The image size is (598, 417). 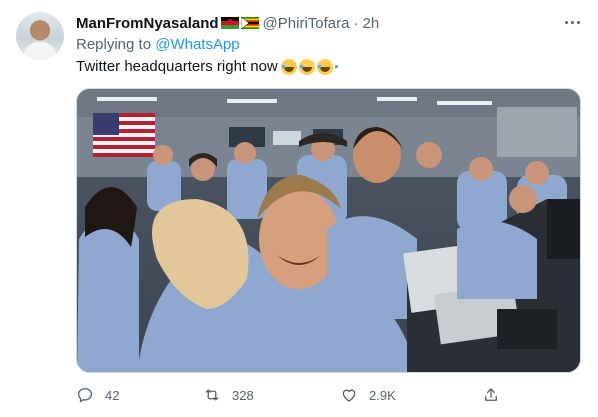 What do you see at coordinates (197, 44) in the screenshot?
I see `replying-to-mention: @WhatsApp` at bounding box center [197, 44].